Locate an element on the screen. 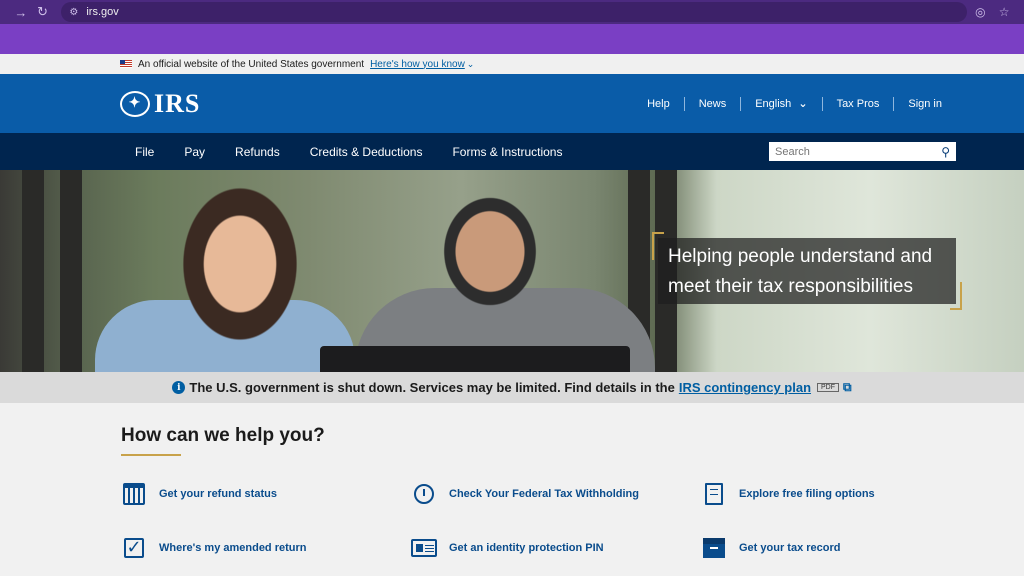 The image size is (1024, 576). language-select: English ⌄ is located at coordinates (780, 103).